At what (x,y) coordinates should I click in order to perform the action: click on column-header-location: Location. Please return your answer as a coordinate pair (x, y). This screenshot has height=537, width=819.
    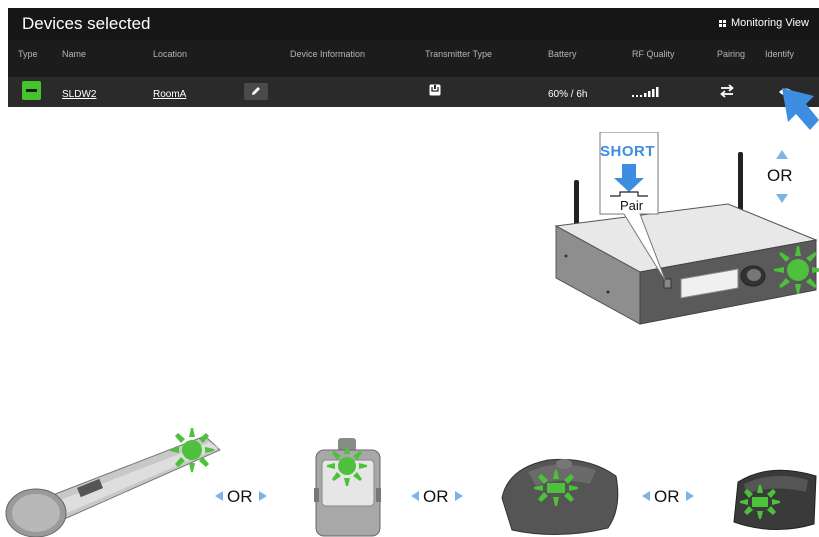
    Looking at the image, I should click on (170, 54).